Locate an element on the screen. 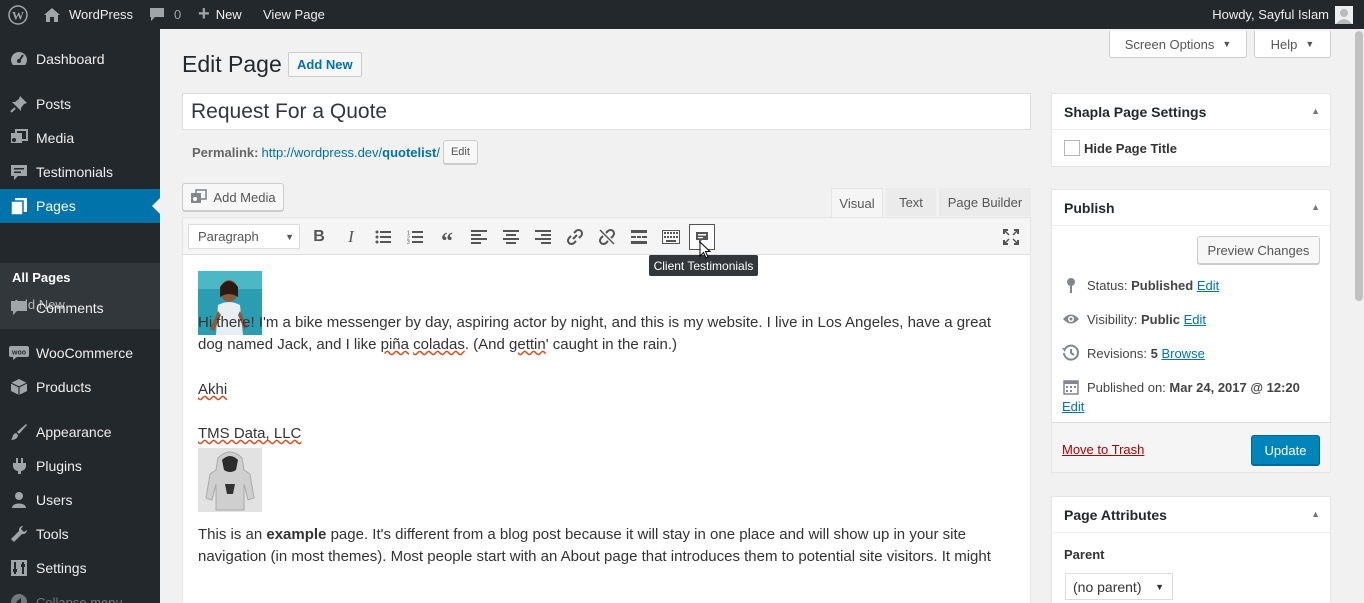  site-name-link: WordPress is located at coordinates (88, 14).